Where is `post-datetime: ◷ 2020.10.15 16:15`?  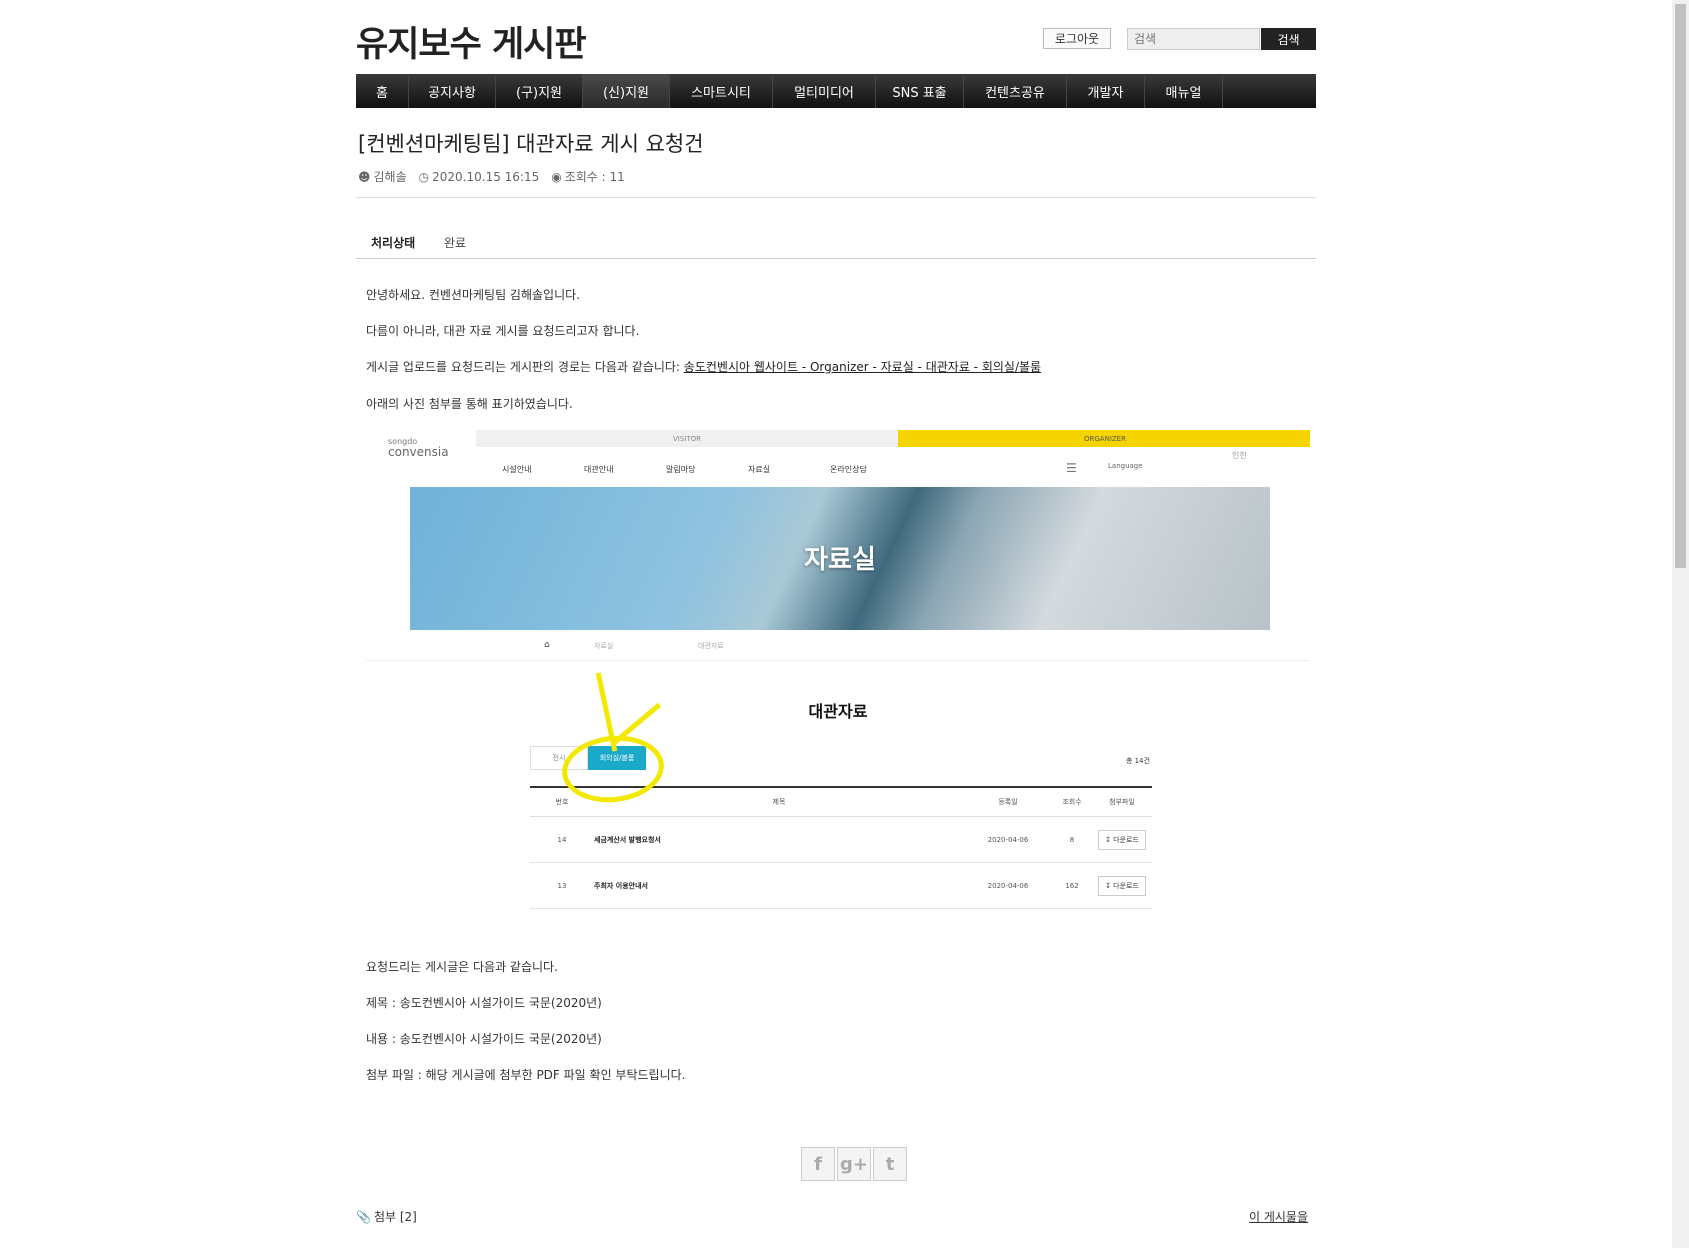 post-datetime: ◷ 2020.10.15 16:15 is located at coordinates (479, 176).